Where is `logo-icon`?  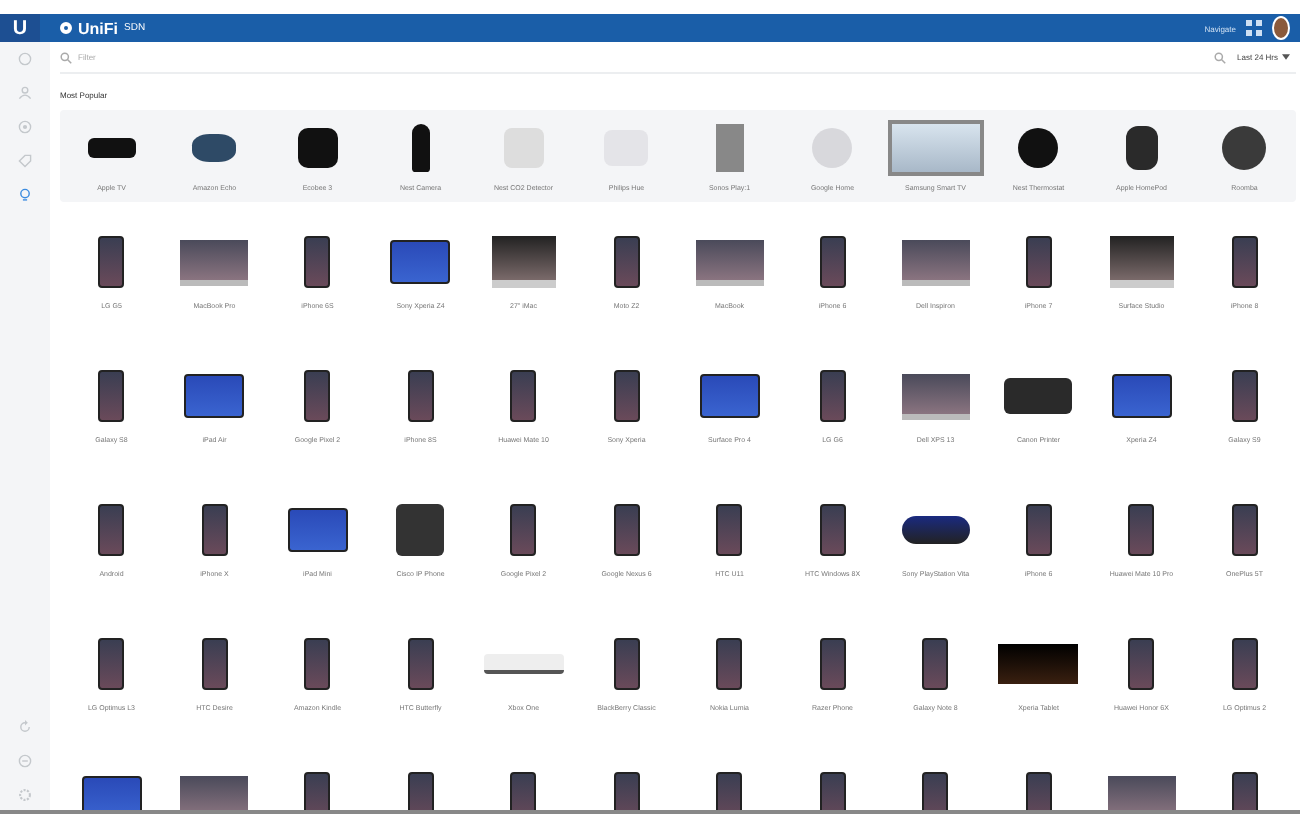 logo-icon is located at coordinates (66, 28).